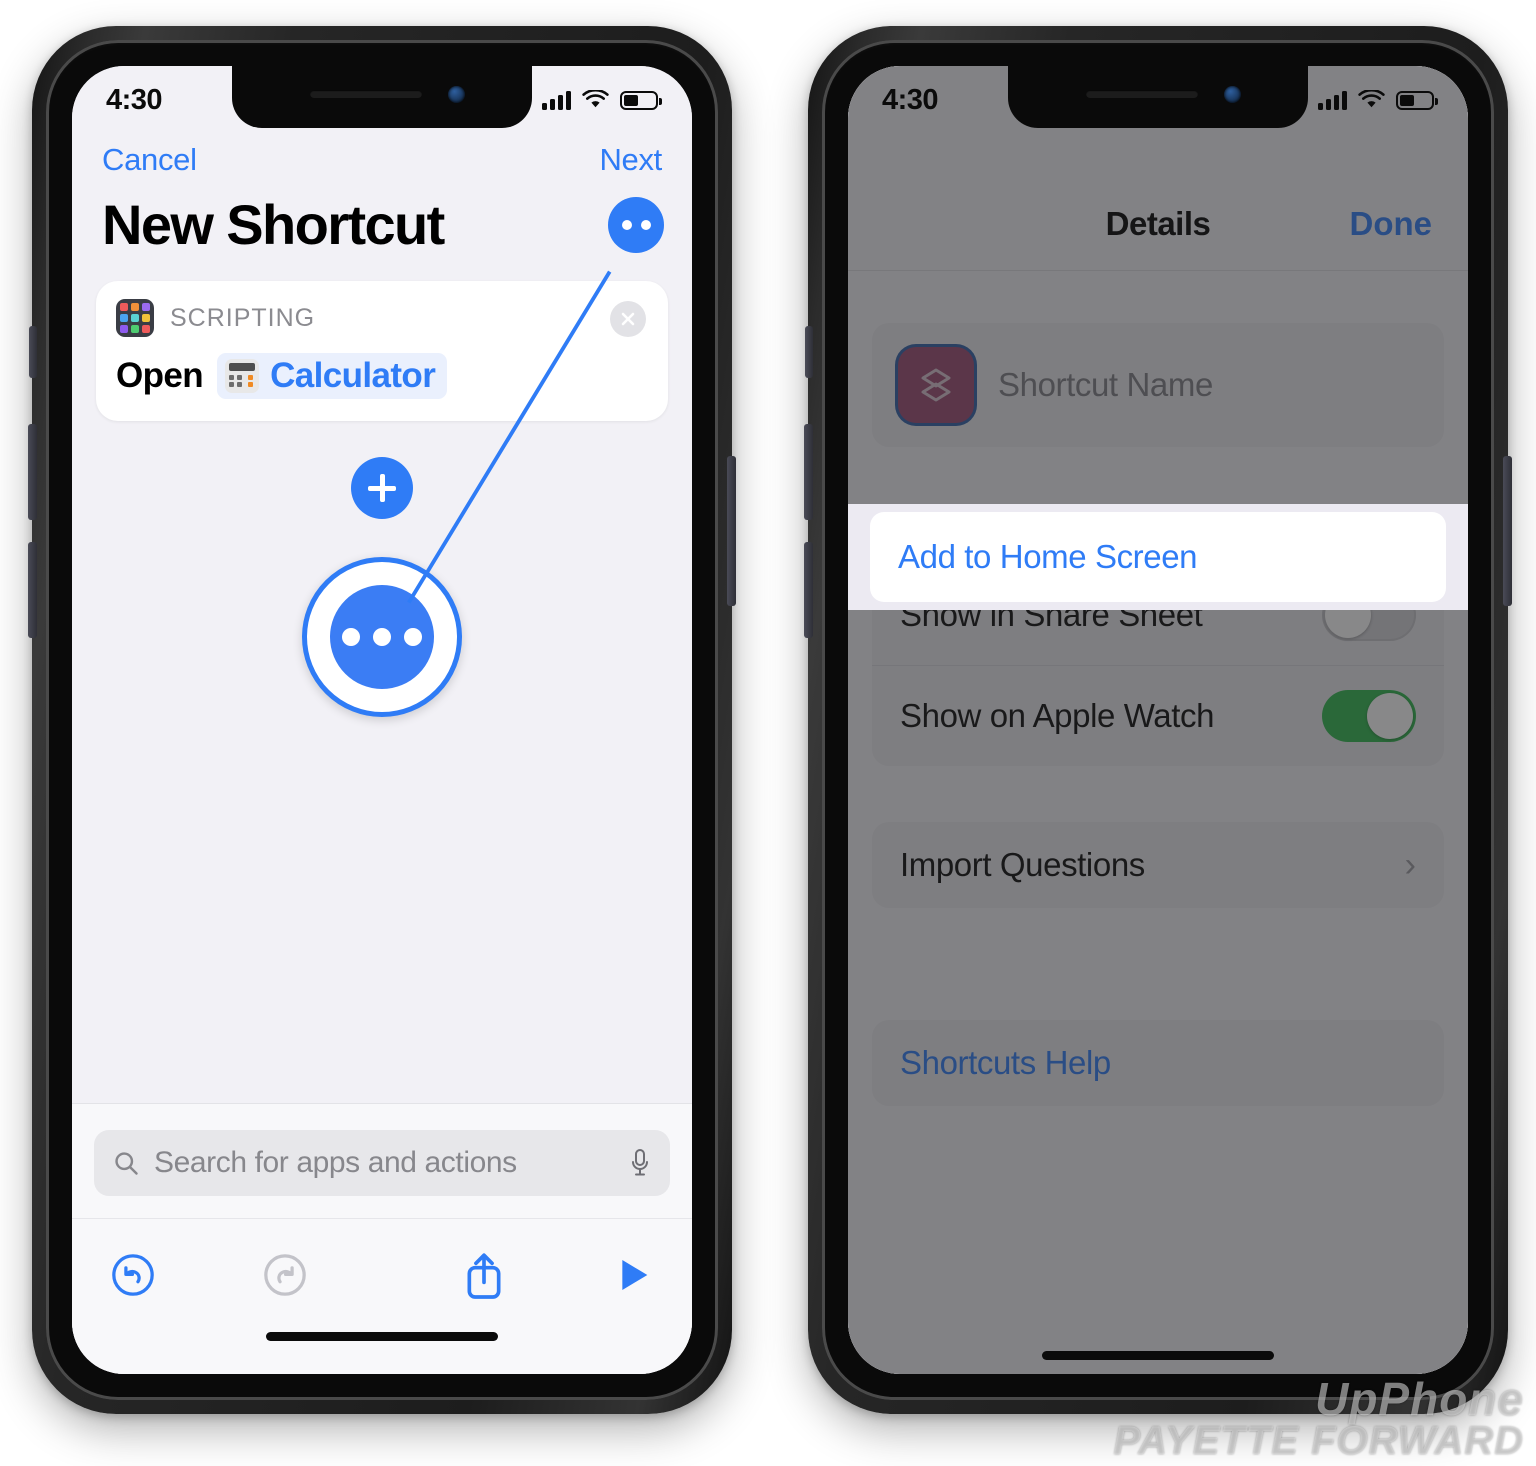 This screenshot has width=1536, height=1466. What do you see at coordinates (1048, 556) in the screenshot?
I see `add-to-home-screen-label: Add to Home Screen` at bounding box center [1048, 556].